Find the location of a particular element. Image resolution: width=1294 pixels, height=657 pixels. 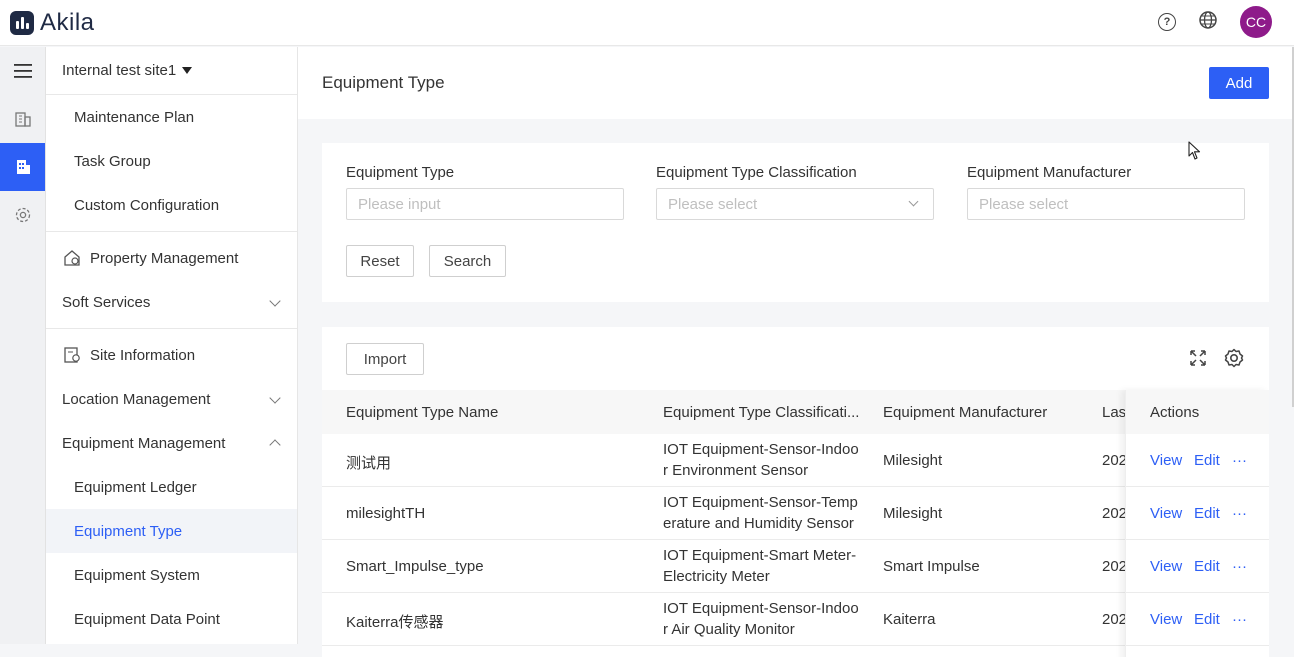

page-header: Equipment Type Add is located at coordinates (796, 83).